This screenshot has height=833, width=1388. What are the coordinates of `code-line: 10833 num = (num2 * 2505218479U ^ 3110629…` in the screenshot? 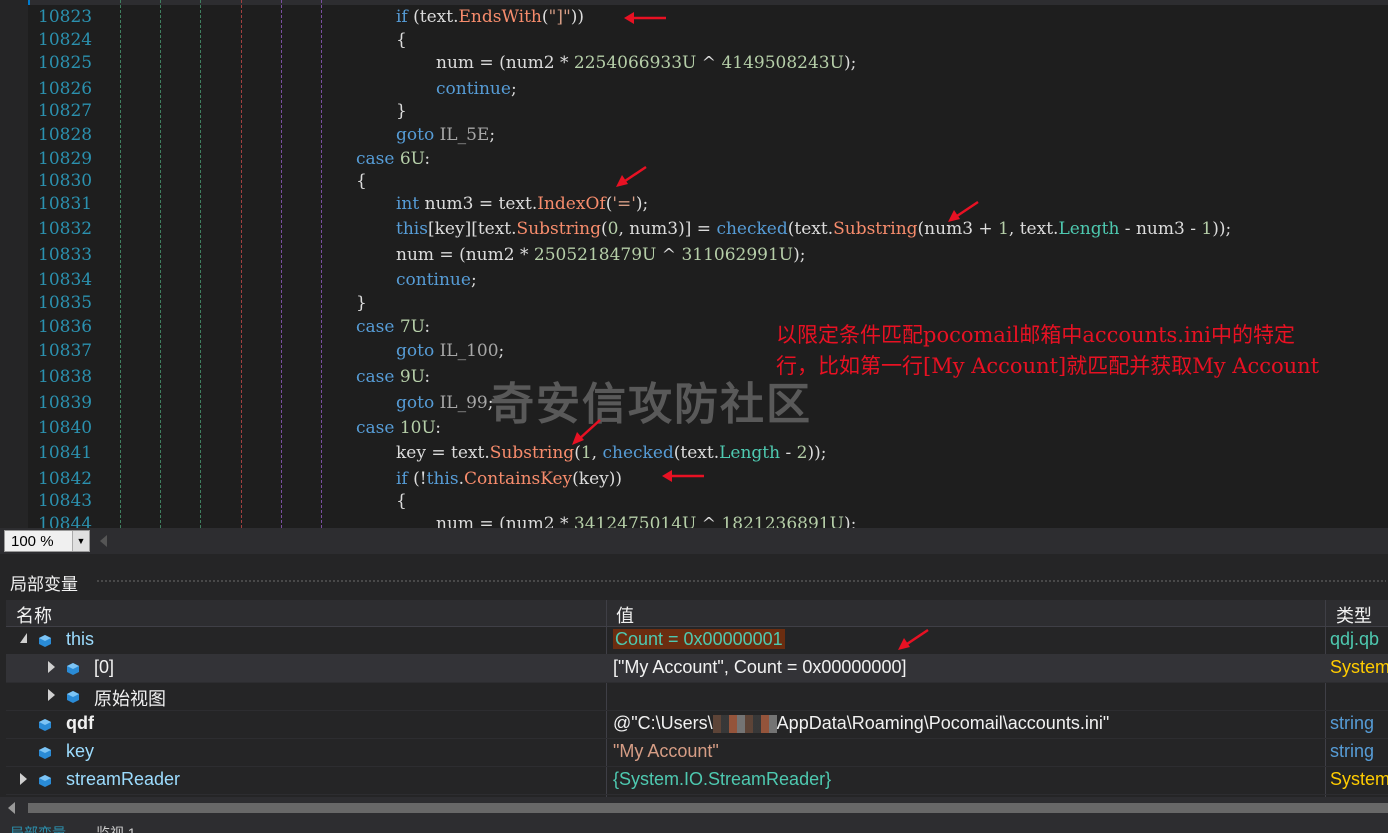 It's located at (694, 255).